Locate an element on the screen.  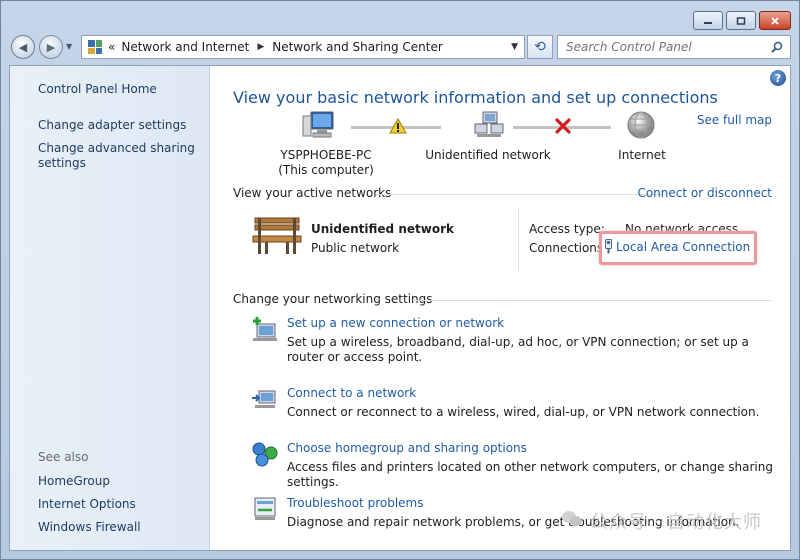
minimize-button is located at coordinates (708, 20).